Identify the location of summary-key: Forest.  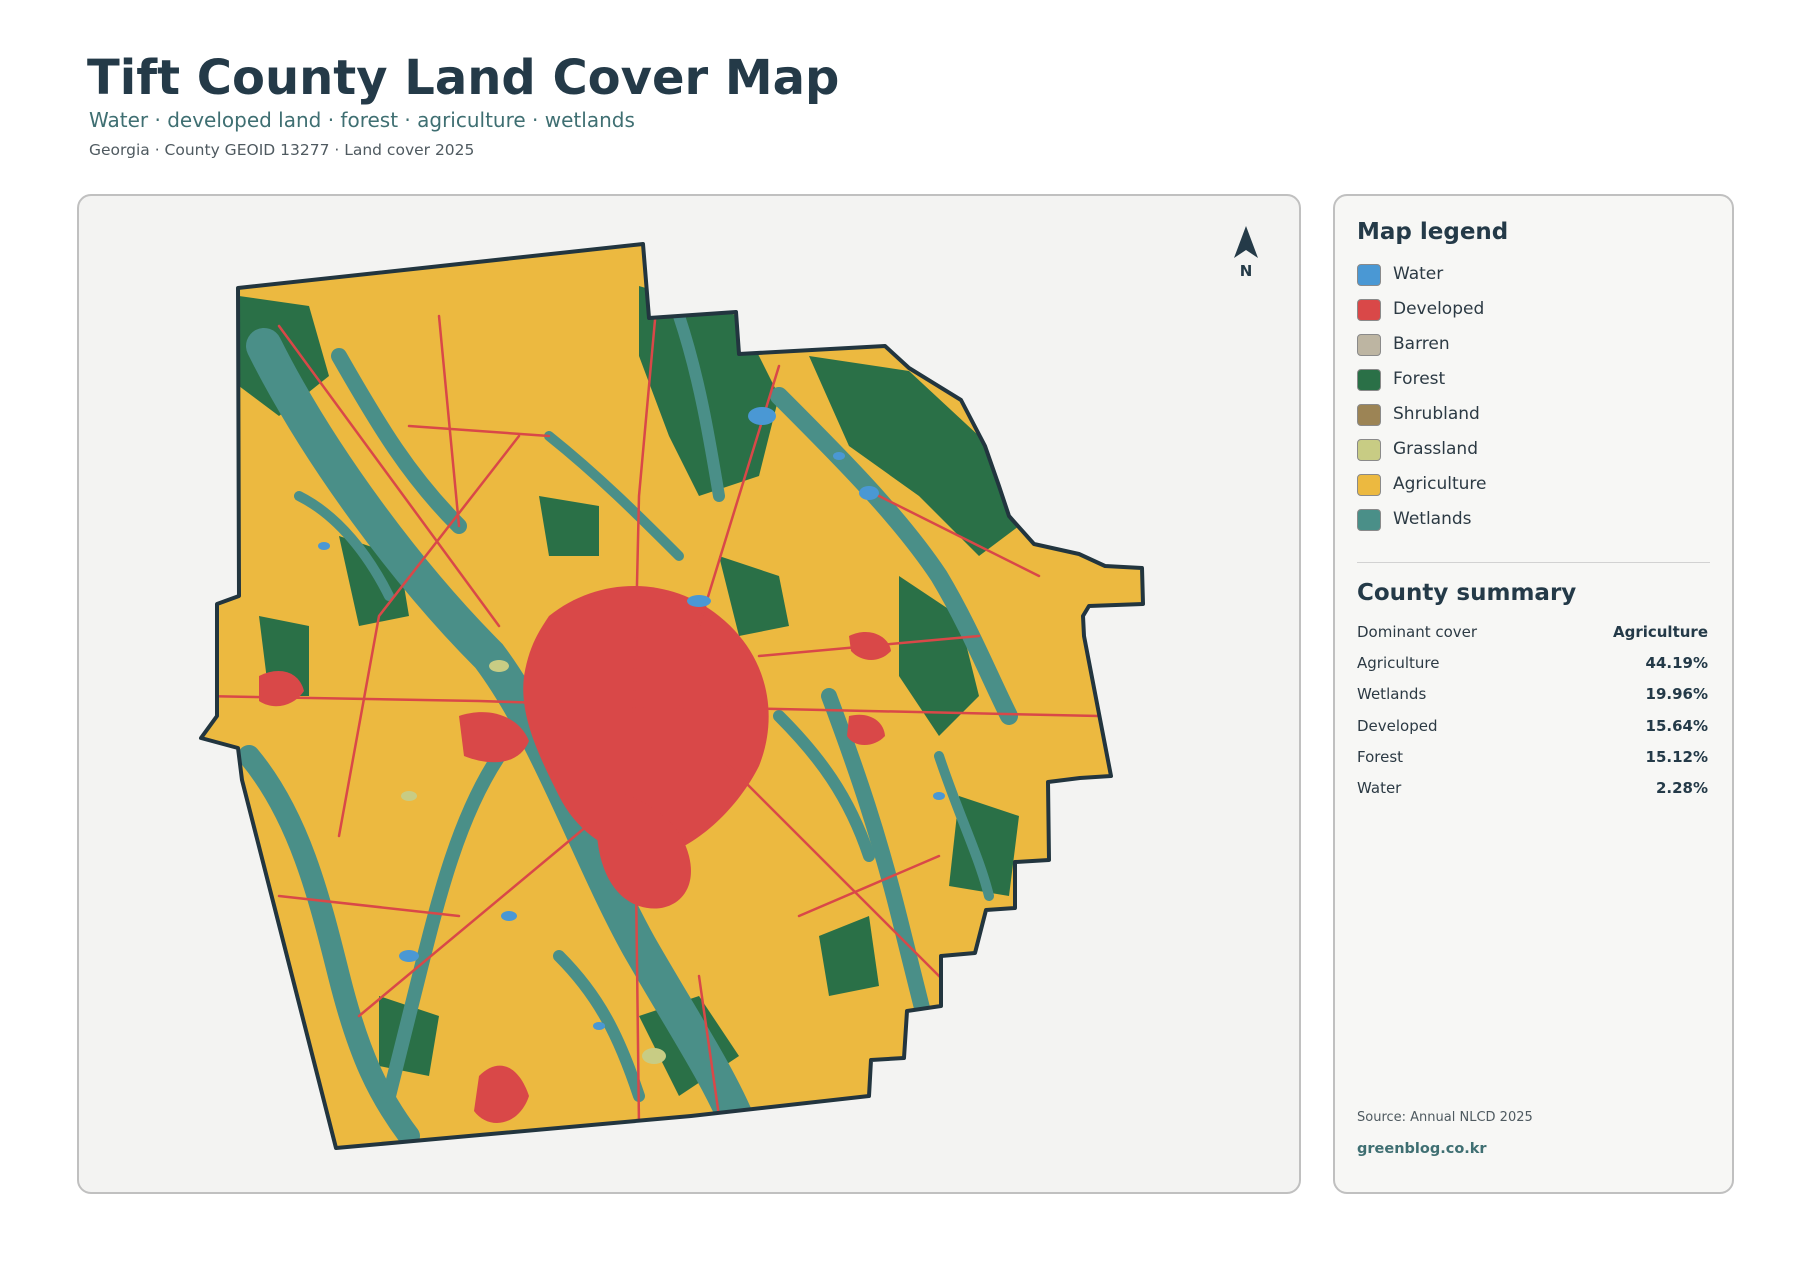
(1380, 757).